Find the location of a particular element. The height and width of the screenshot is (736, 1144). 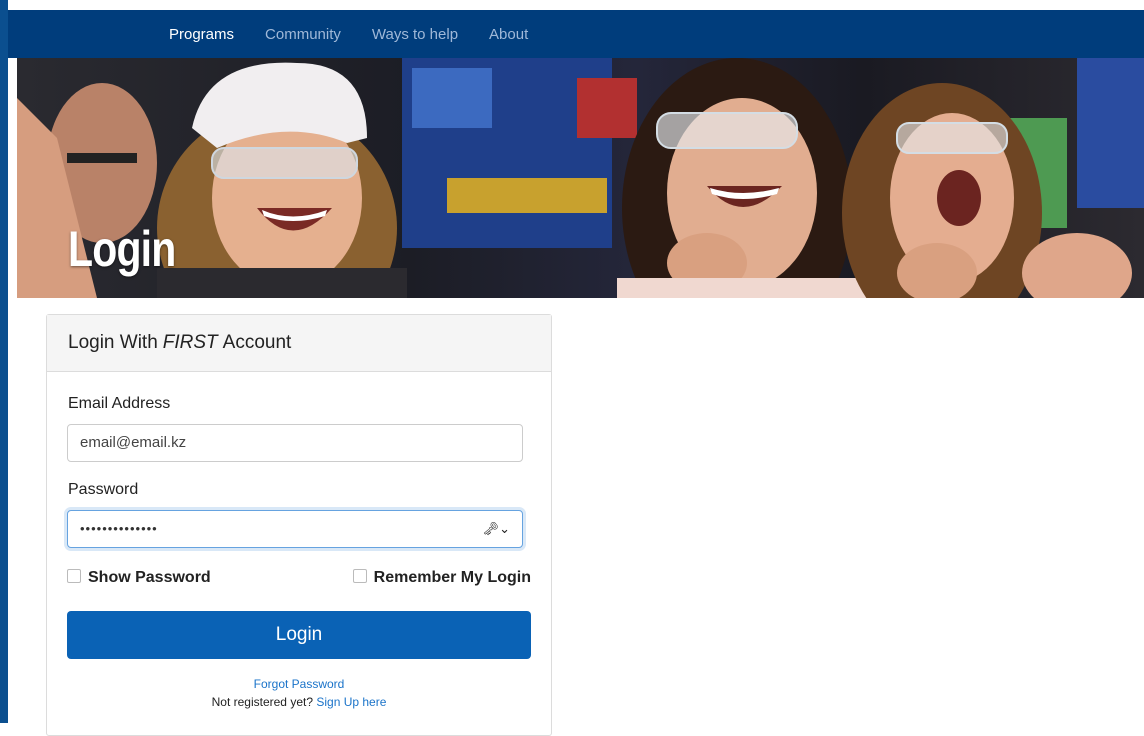

password-label: Password is located at coordinates (103, 489).